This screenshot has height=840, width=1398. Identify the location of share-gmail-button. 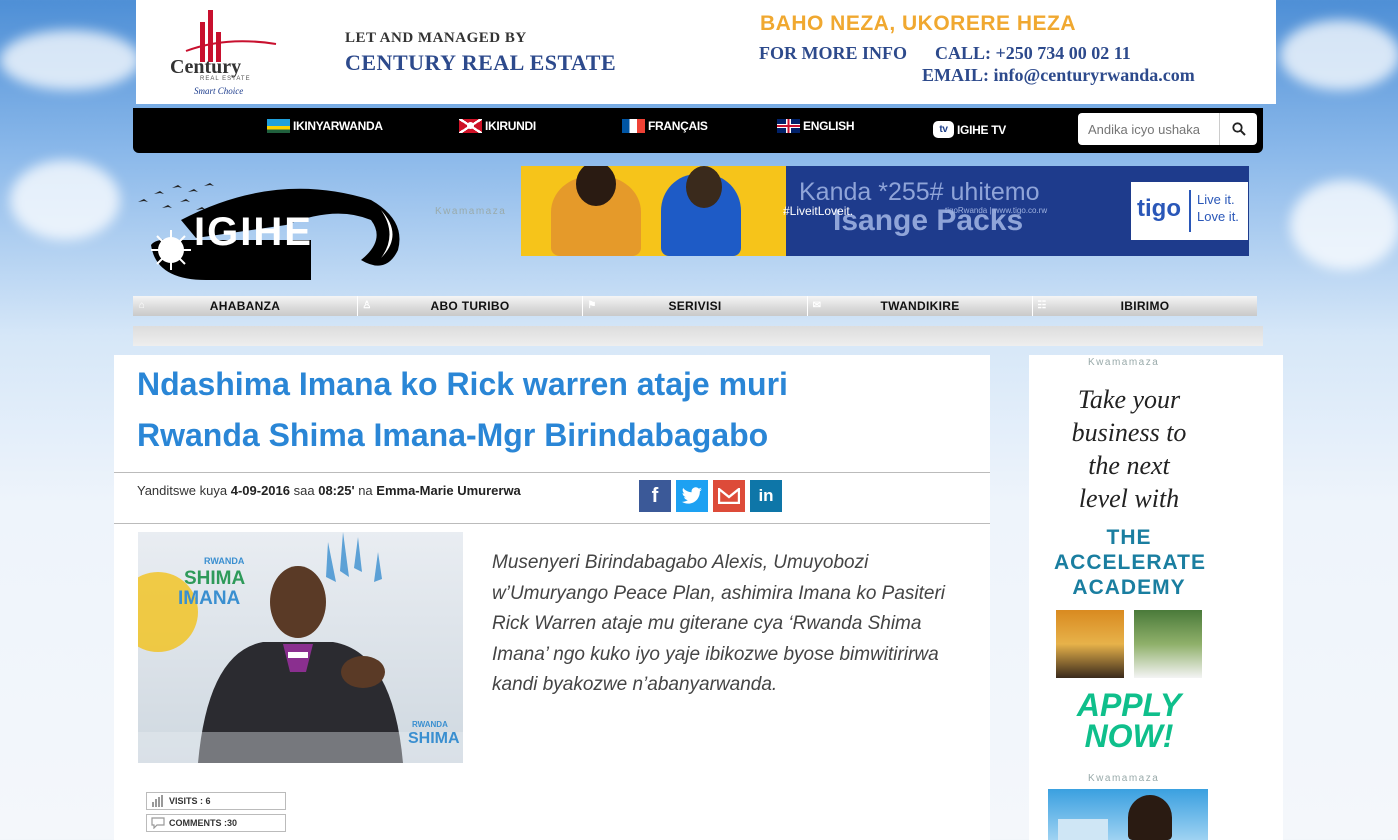
(729, 496).